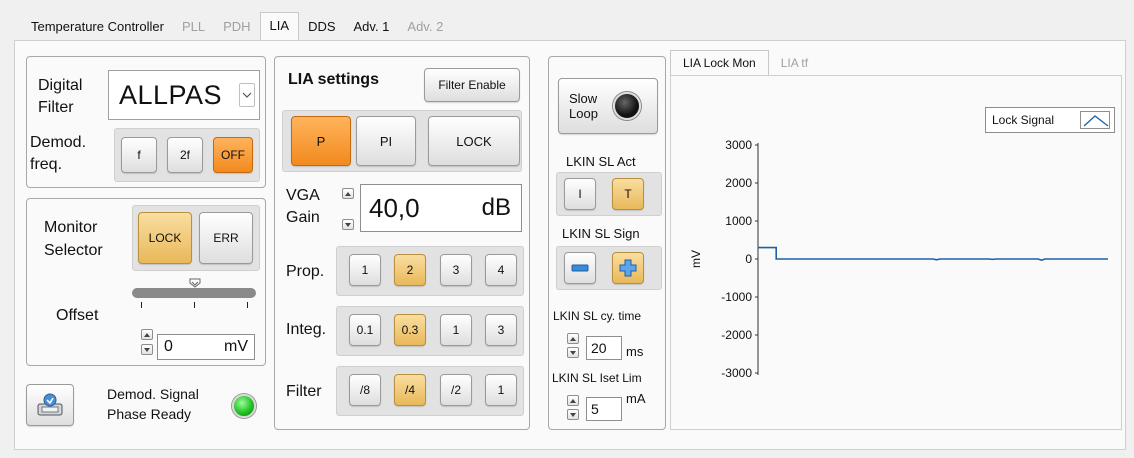 Image resolution: width=1134 pixels, height=458 pixels. I want to click on plus-icon, so click(628, 268).